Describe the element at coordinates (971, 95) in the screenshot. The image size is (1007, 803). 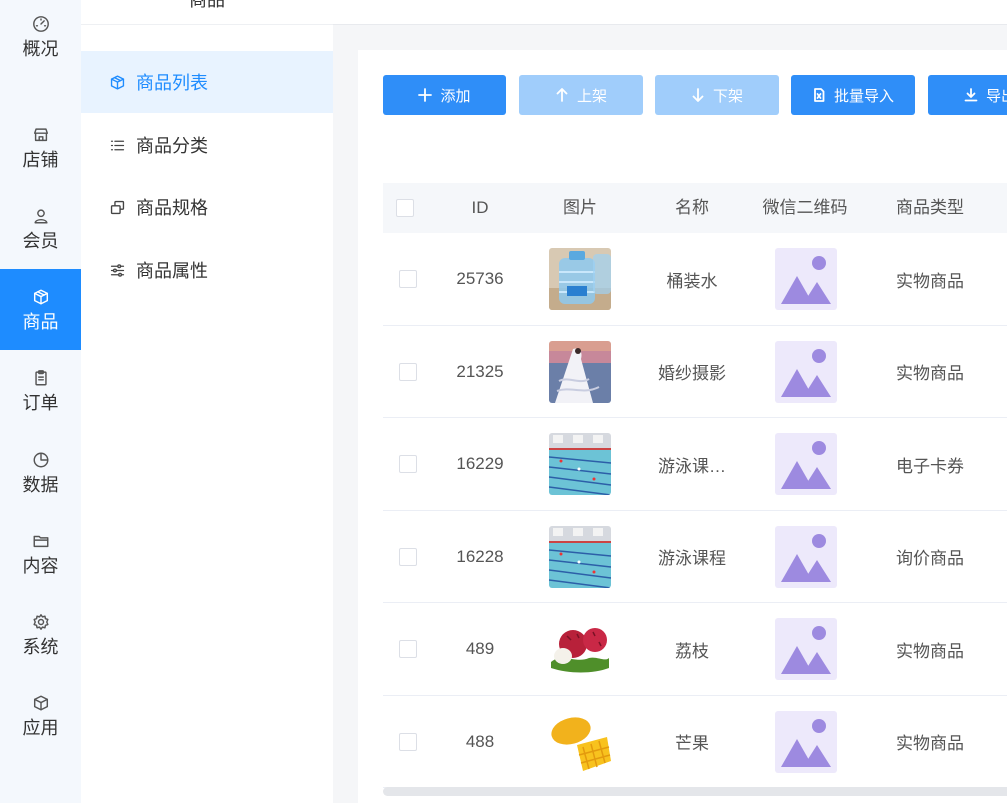
I see `download-icon` at that location.